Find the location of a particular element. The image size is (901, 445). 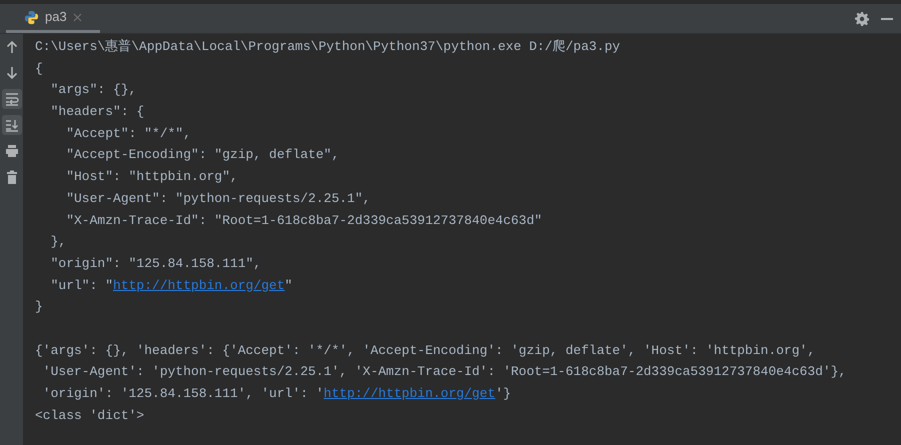

printer-icon is located at coordinates (11, 151).